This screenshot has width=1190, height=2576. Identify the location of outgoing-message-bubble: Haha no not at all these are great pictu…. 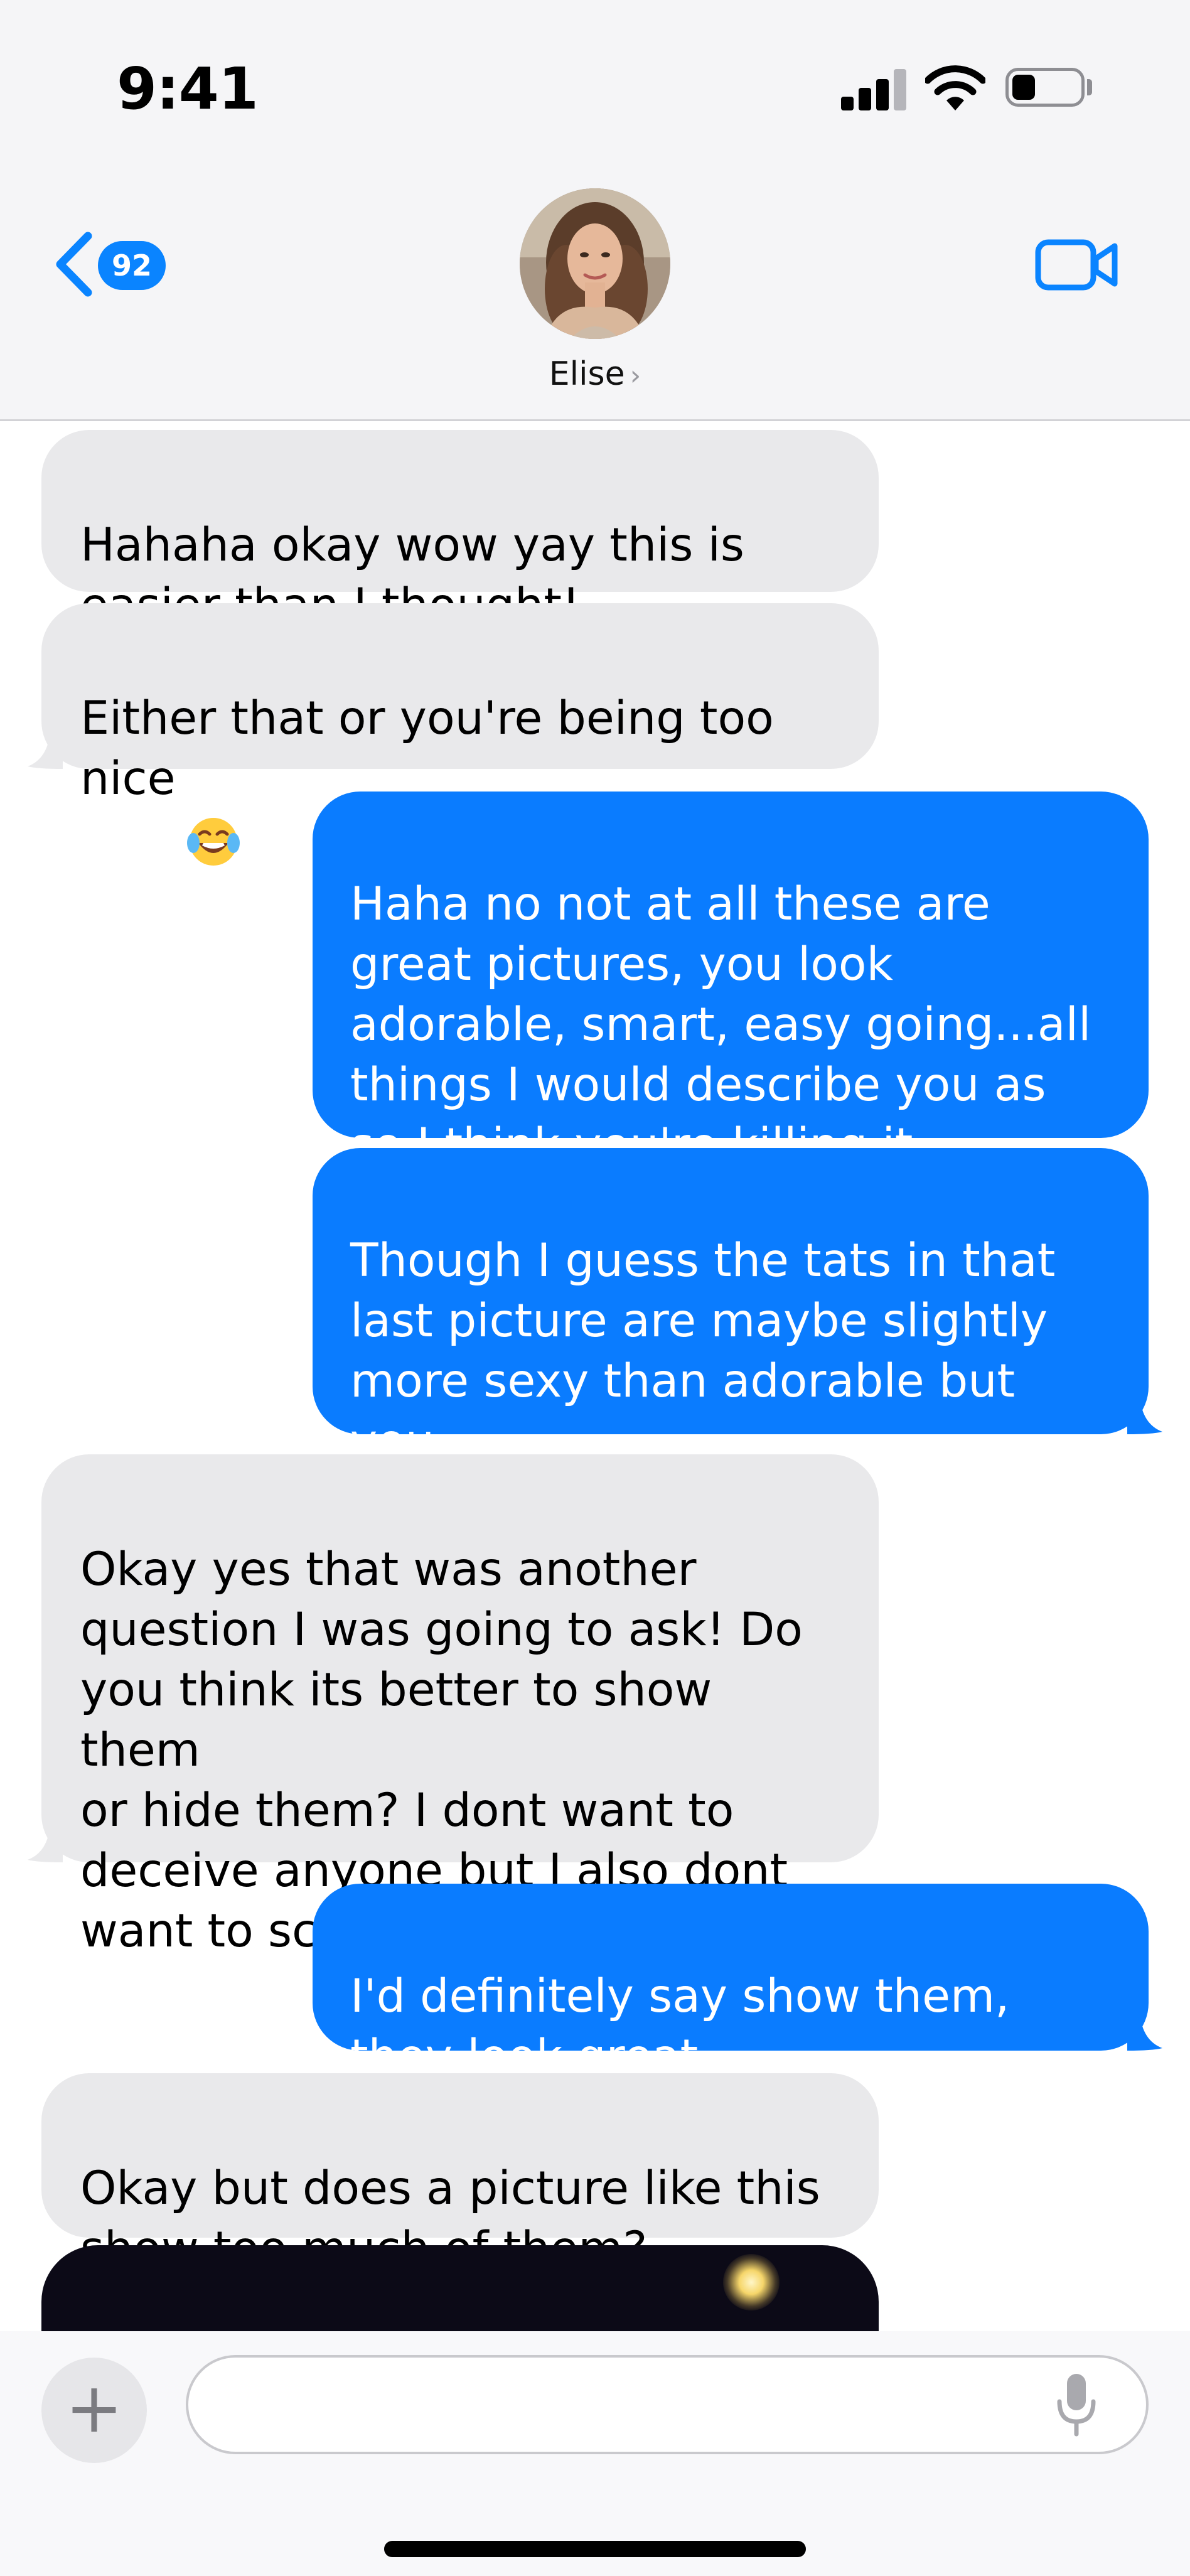
(731, 982).